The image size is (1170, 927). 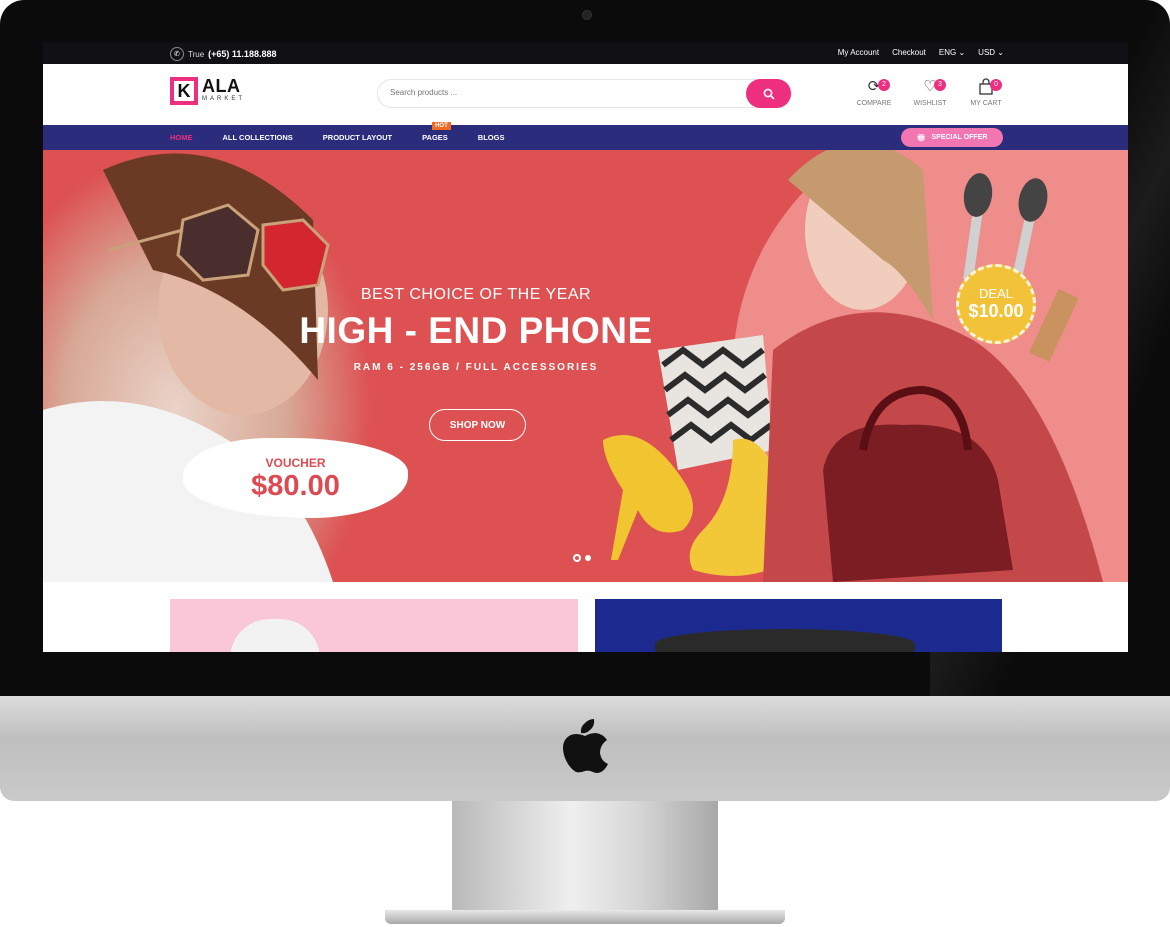 I want to click on site-header: K ALA MARKET ⟳ 2, so click(x=585, y=94).